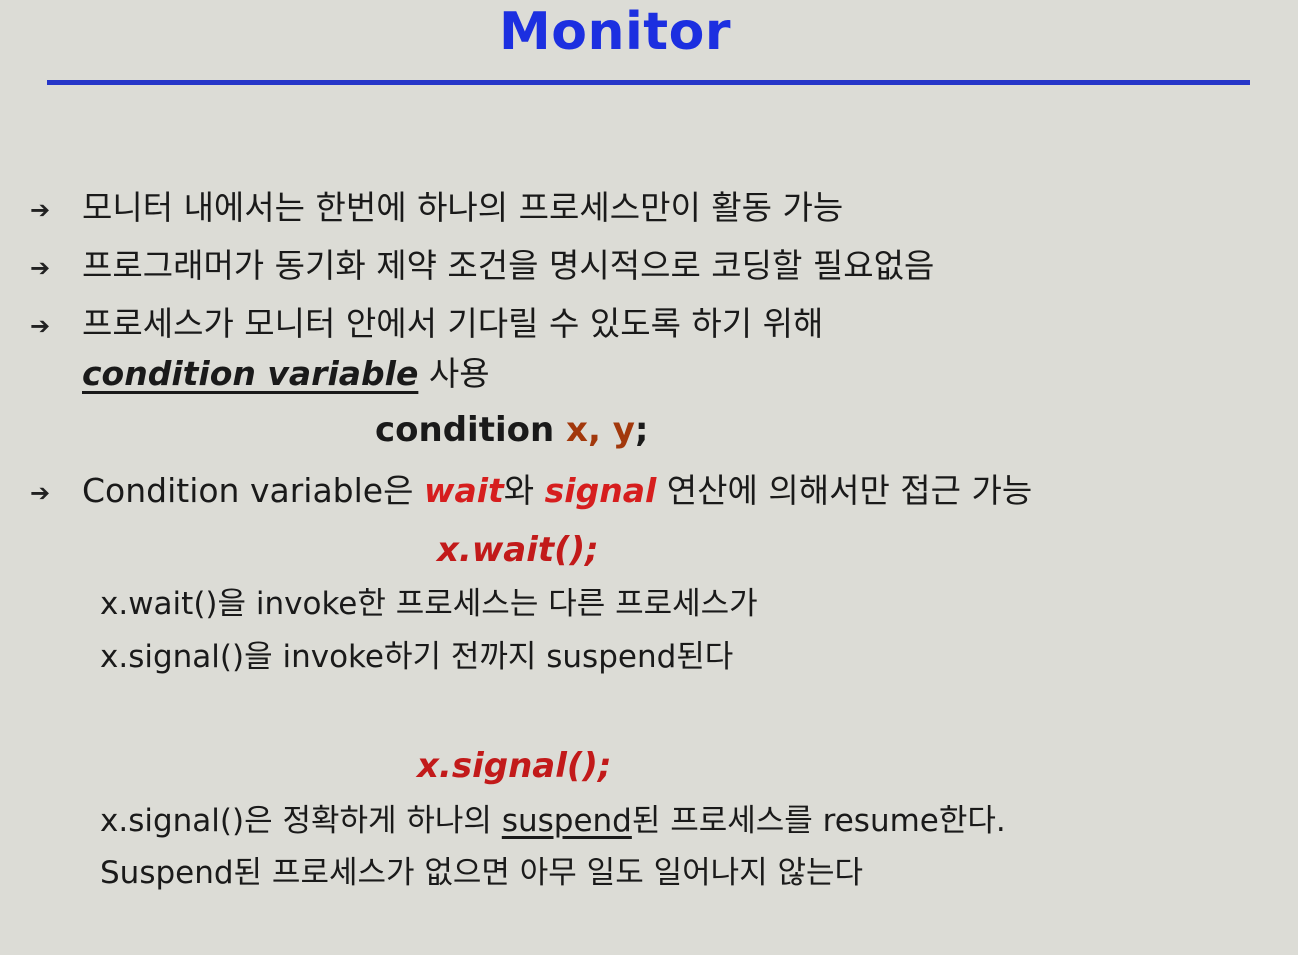 The height and width of the screenshot is (955, 1298). What do you see at coordinates (453, 323) in the screenshot?
I see `bullet-text-3: 프로세스가 모니터 안에서 기다릴 수 있도록 하기 위해` at bounding box center [453, 323].